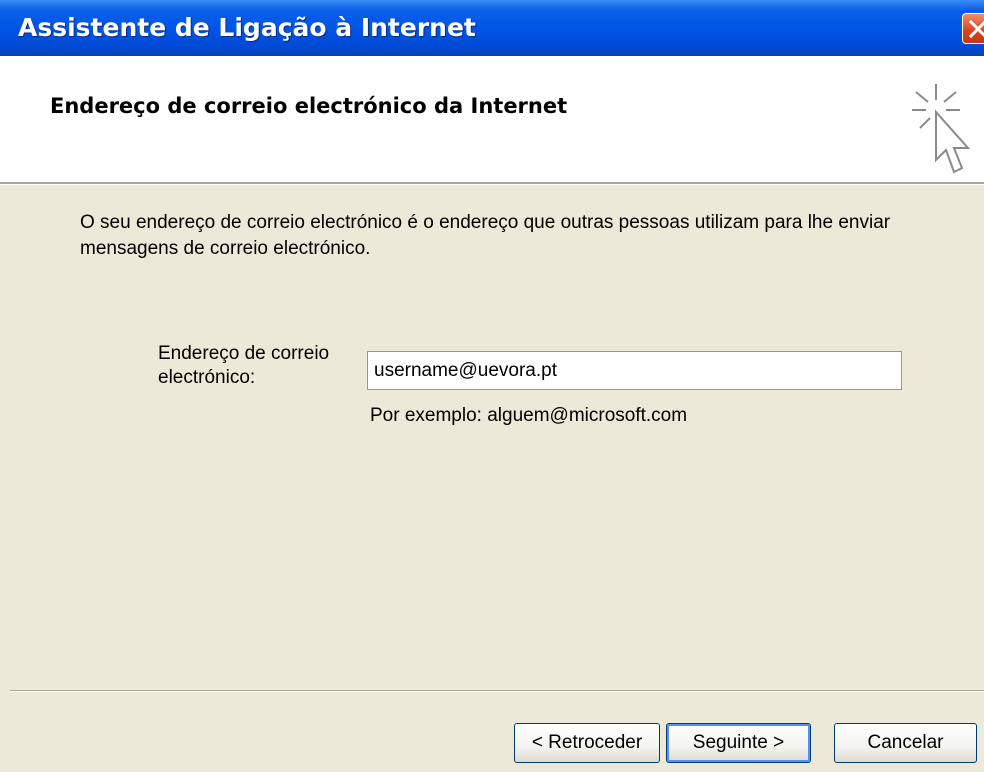 The width and height of the screenshot is (984, 772). Describe the element at coordinates (247, 27) in the screenshot. I see `window-title: Assistente de Ligação à Internet` at that location.